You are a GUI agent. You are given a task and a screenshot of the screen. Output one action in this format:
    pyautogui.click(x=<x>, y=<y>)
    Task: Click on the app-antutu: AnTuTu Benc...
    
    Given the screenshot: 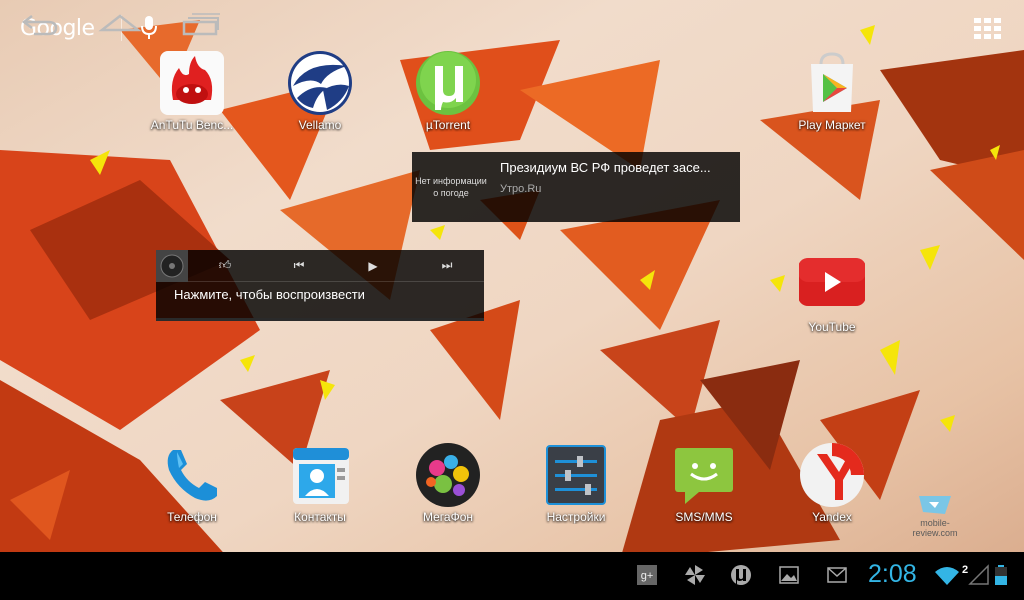 What is the action you would take?
    pyautogui.click(x=192, y=91)
    